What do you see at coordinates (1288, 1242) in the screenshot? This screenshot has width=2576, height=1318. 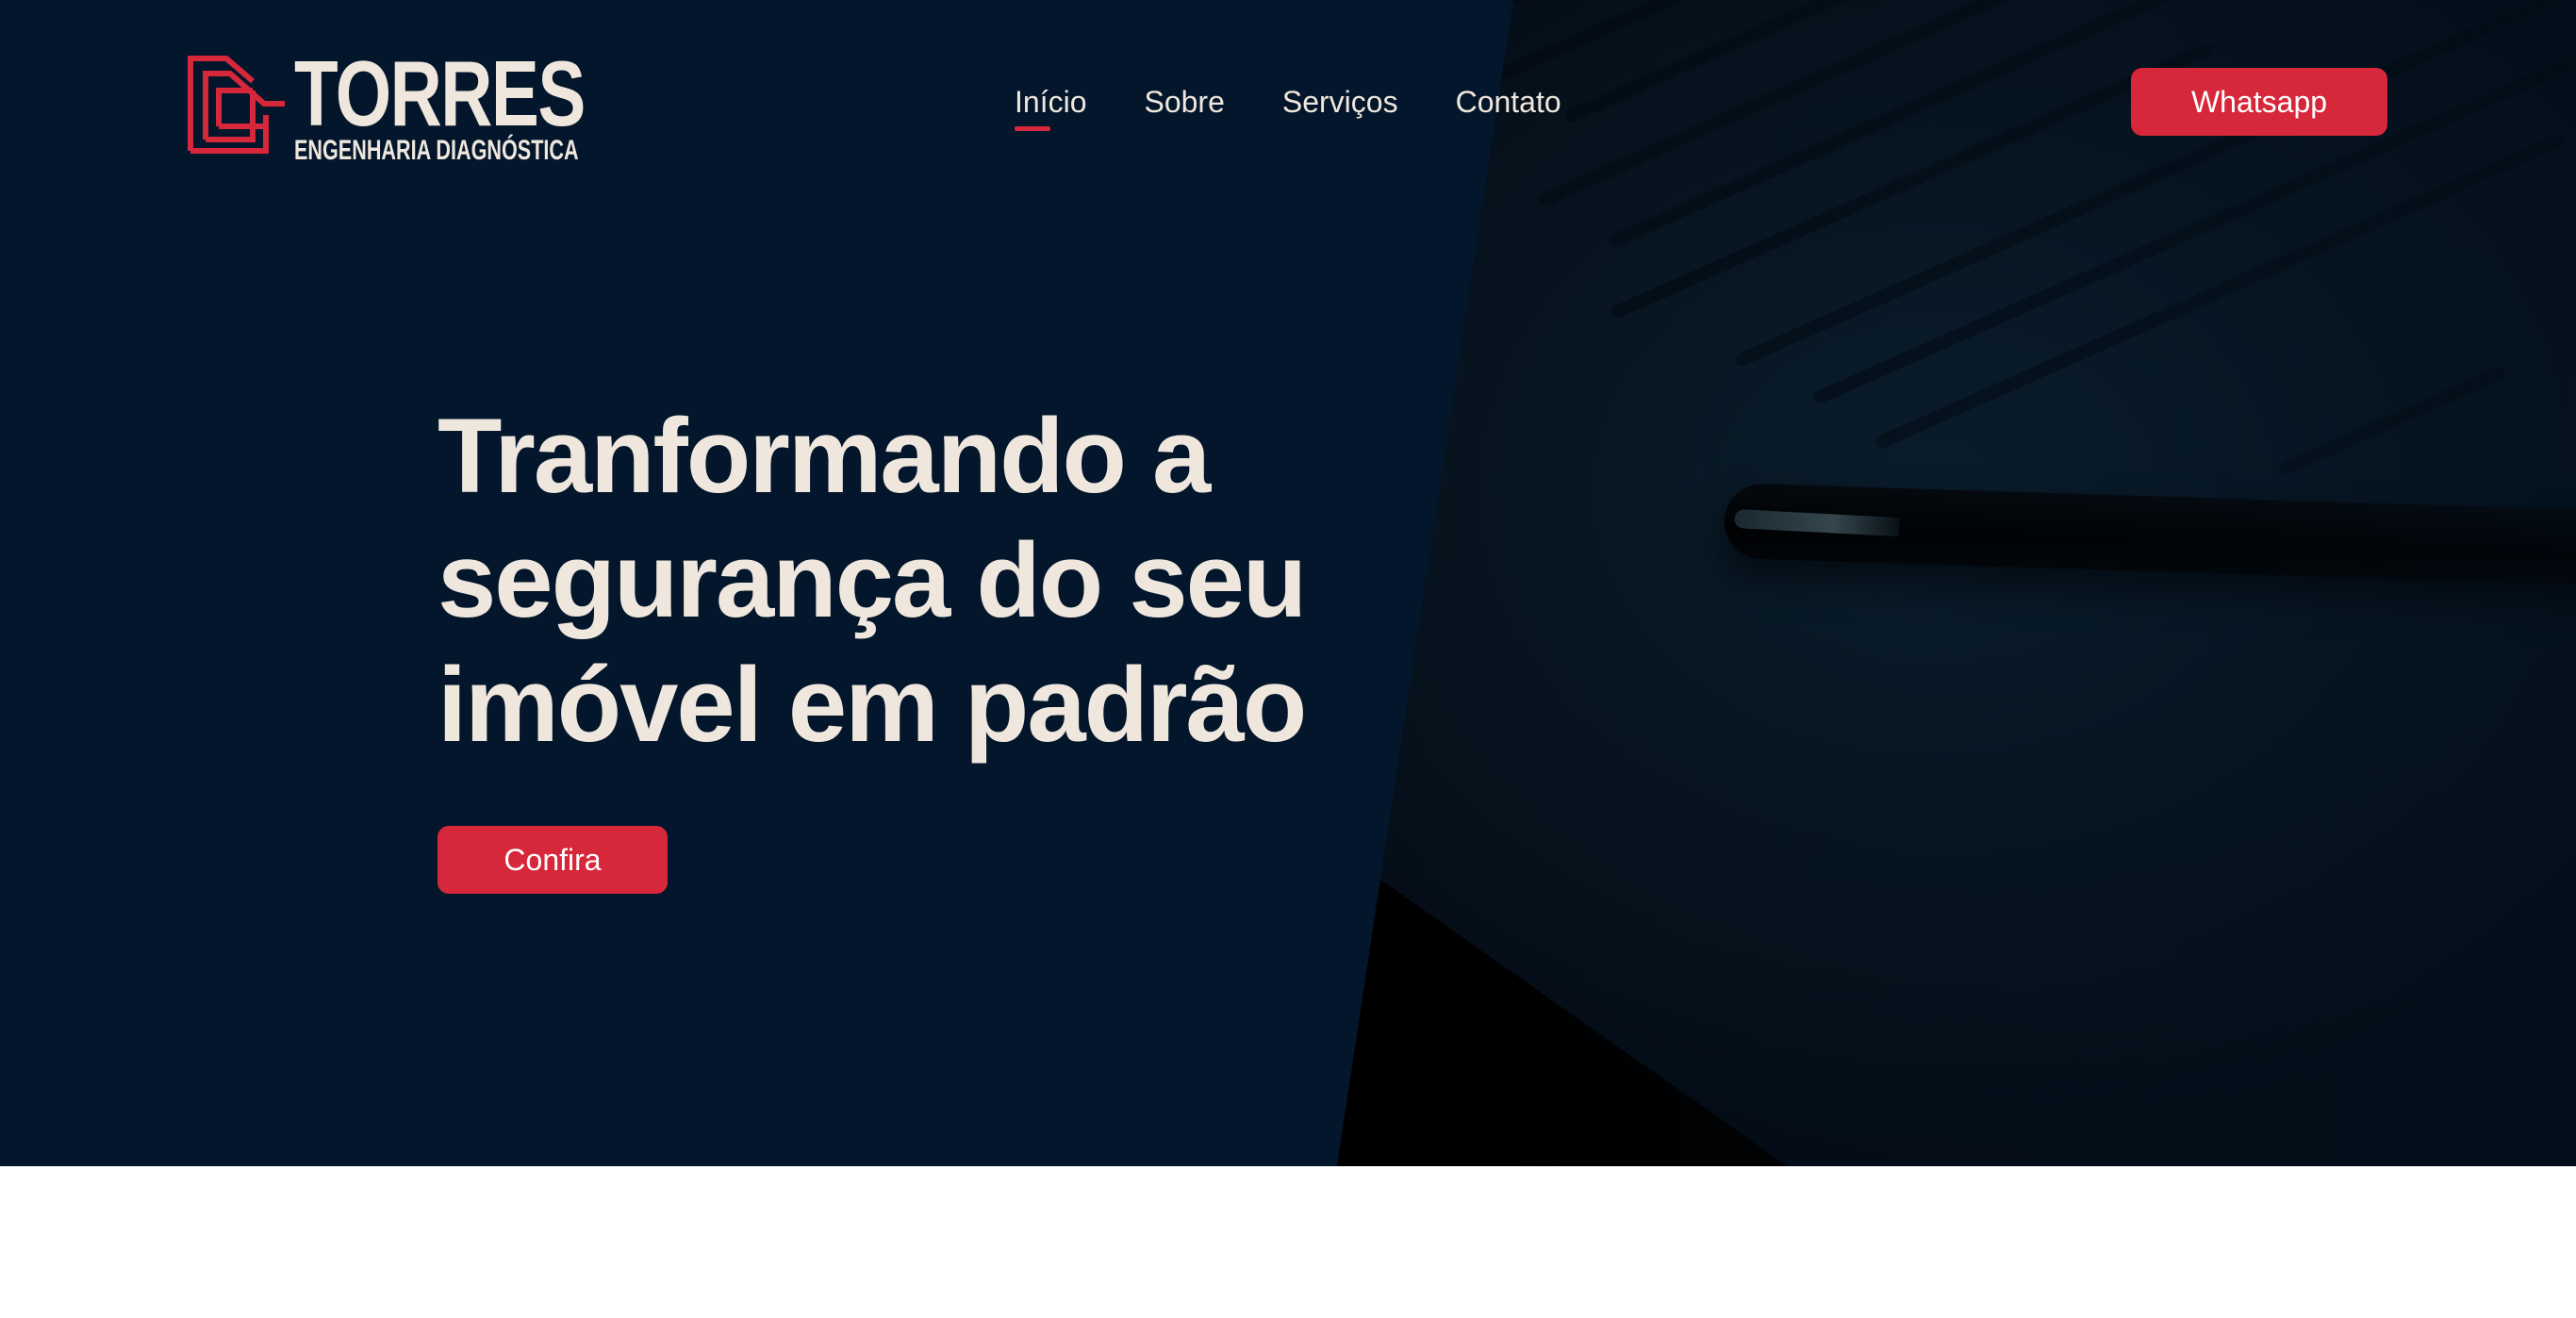 I see `next-section` at bounding box center [1288, 1242].